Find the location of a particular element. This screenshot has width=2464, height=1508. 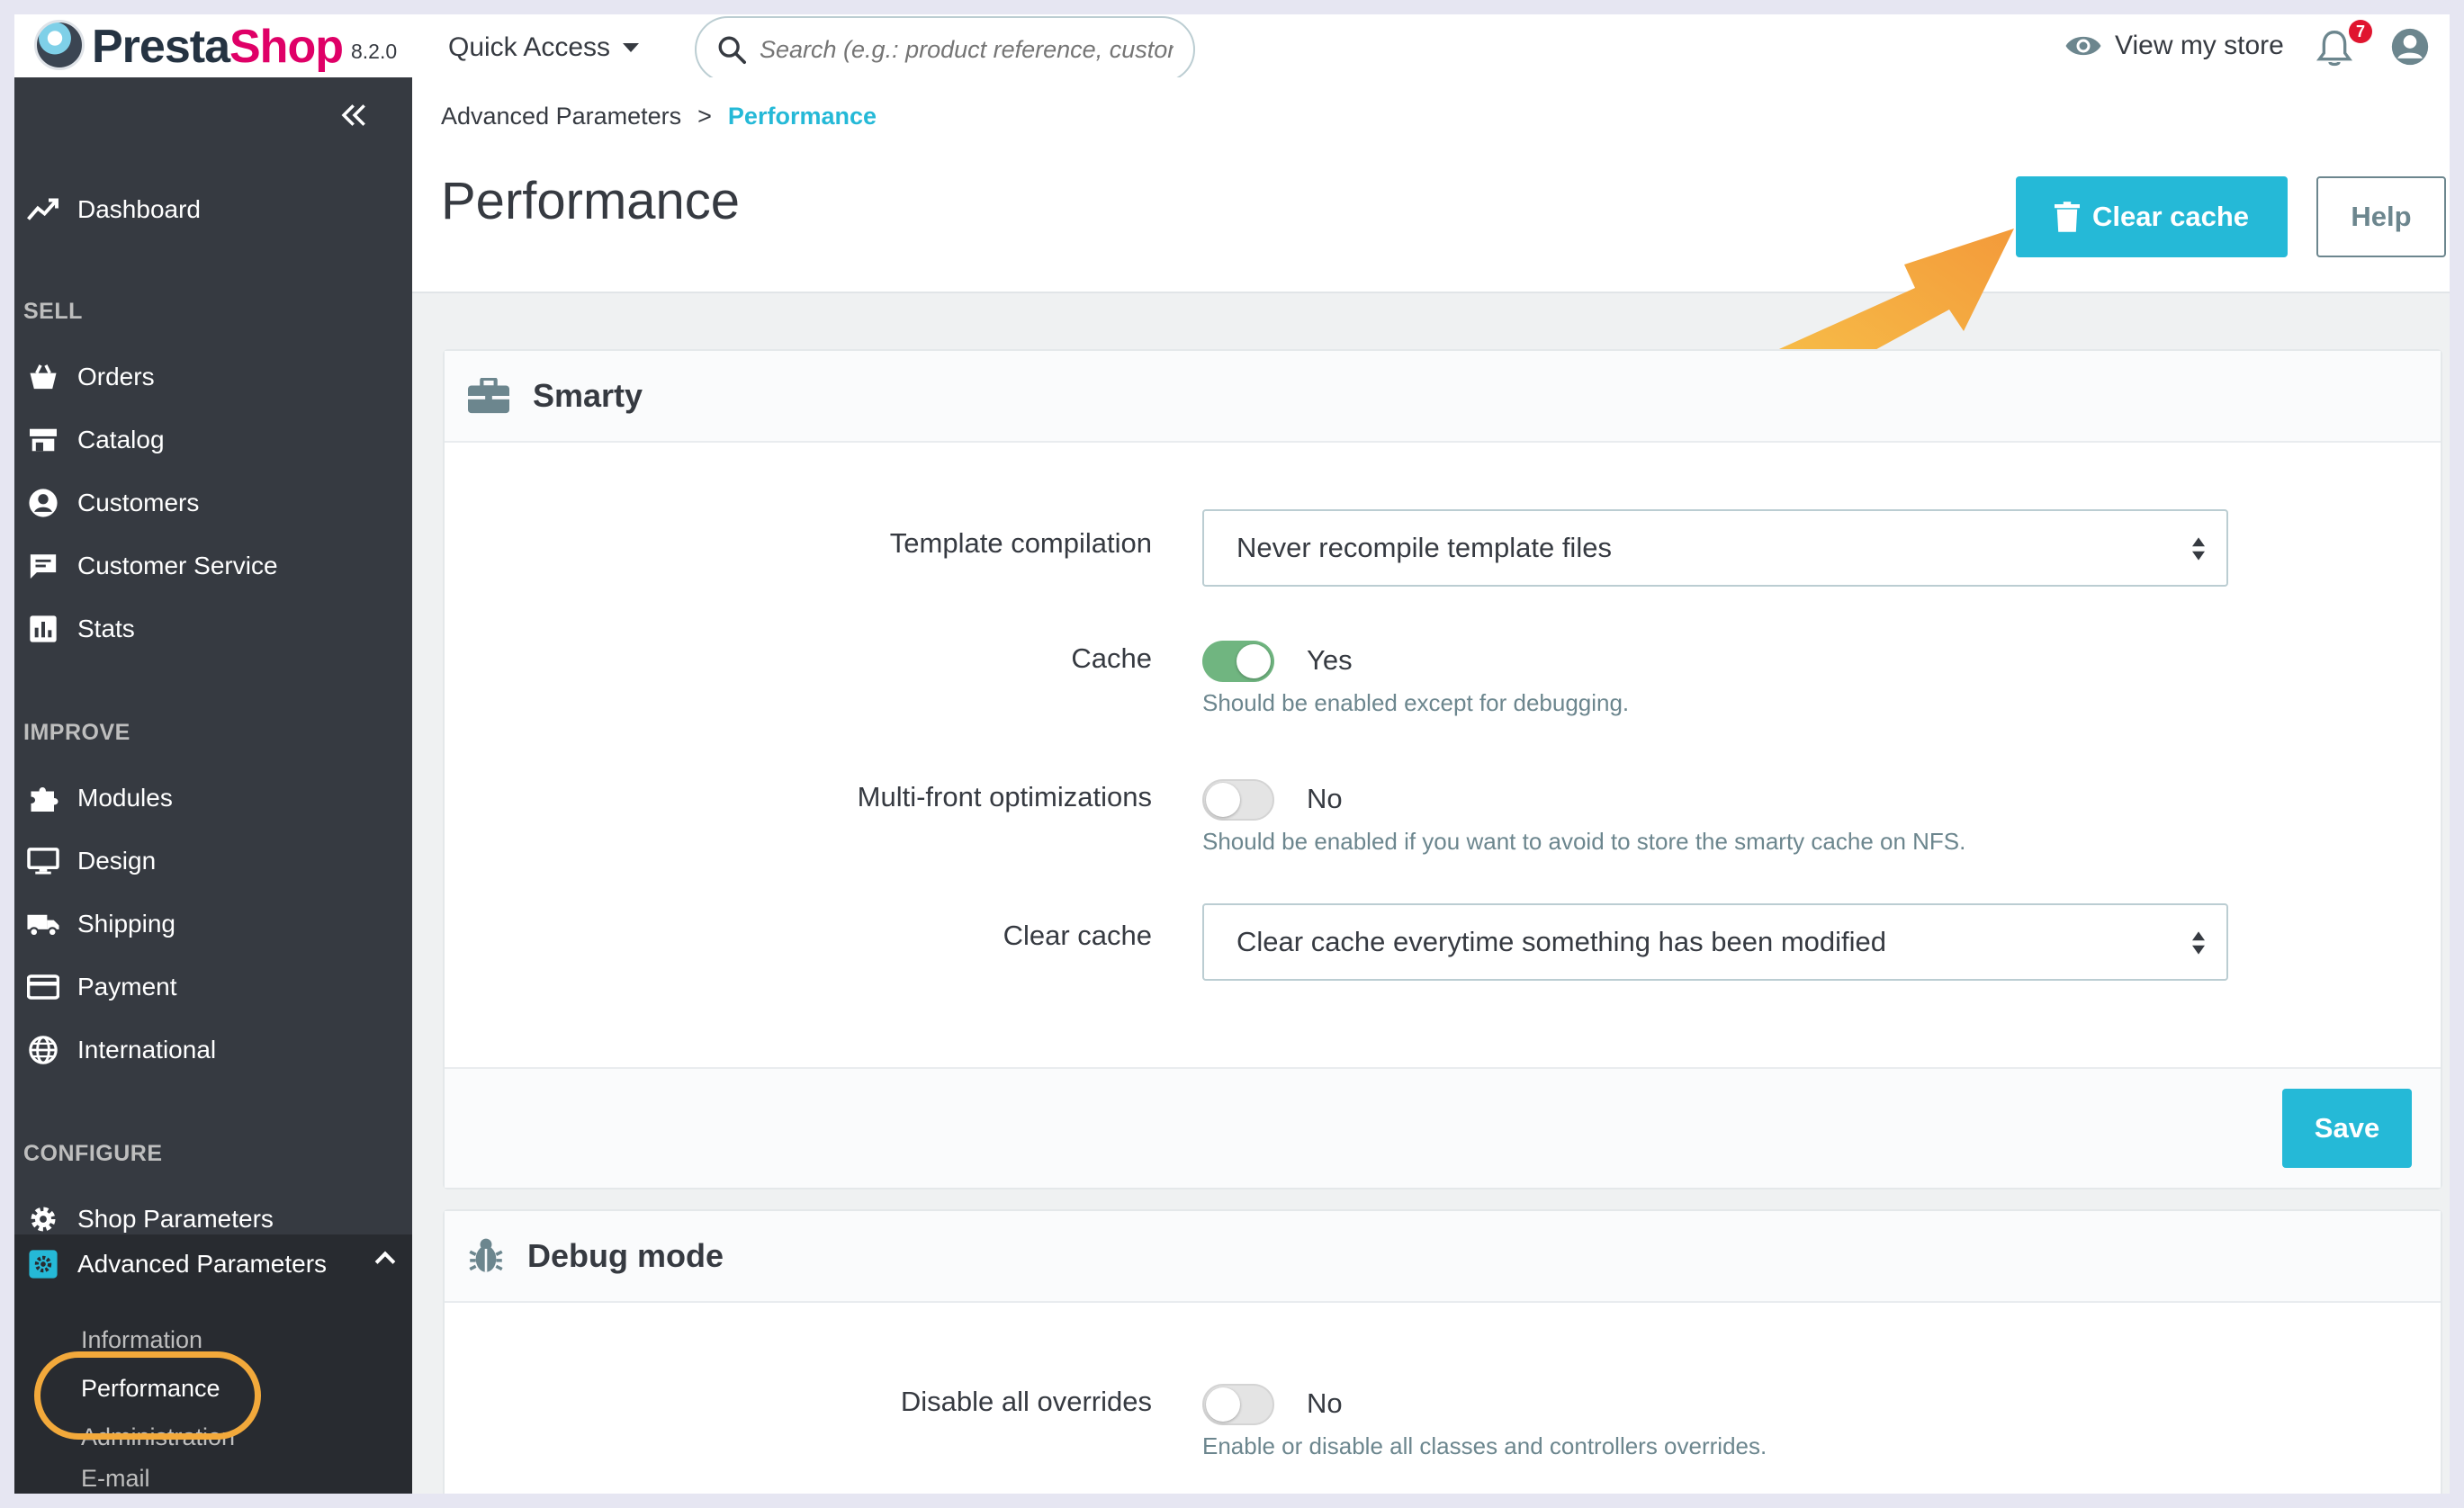

sidebar-item-label: Advanced Parameters is located at coordinates (202, 1264).